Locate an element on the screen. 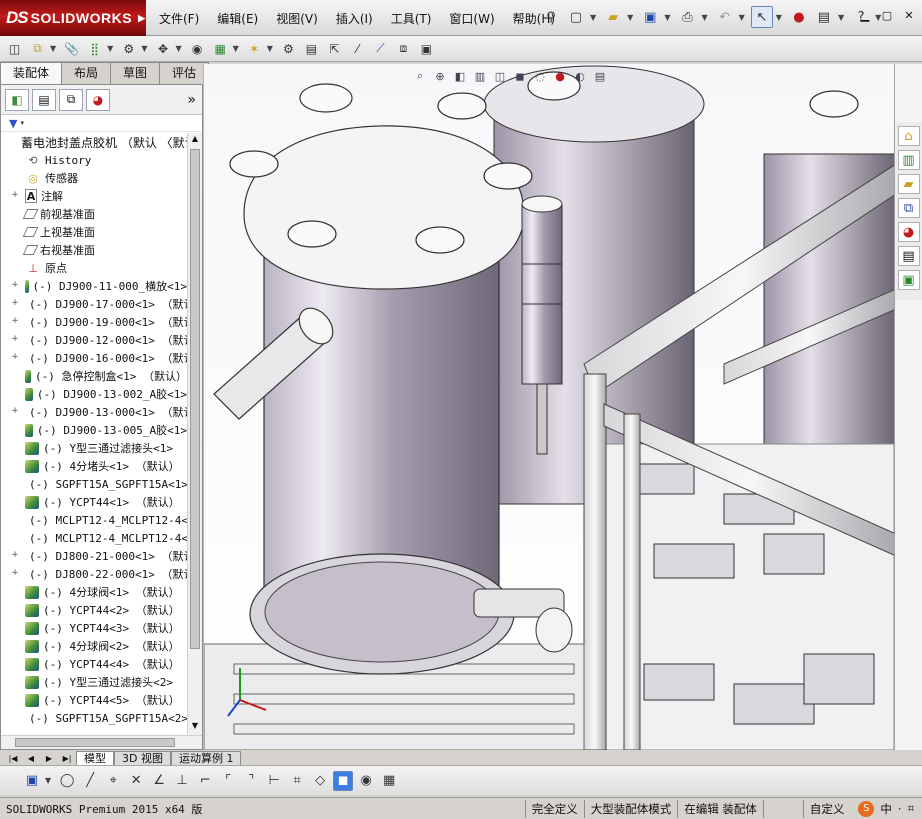 The image size is (922, 819). tree-item: ⊥ 原点 is located at coordinates (94, 268).